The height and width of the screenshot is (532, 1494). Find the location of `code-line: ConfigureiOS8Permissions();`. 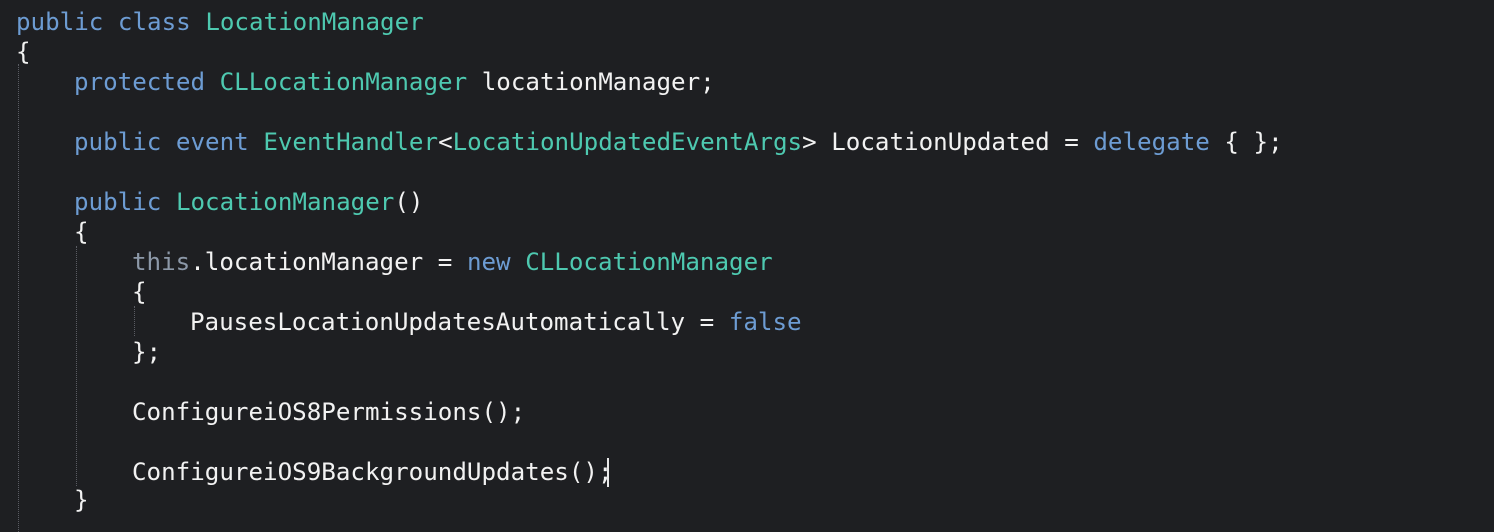

code-line: ConfigureiOS8Permissions(); is located at coordinates (328, 412).